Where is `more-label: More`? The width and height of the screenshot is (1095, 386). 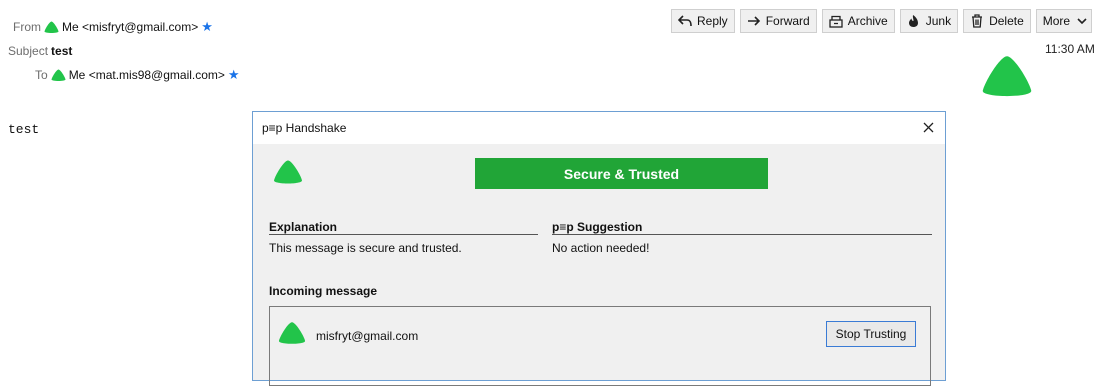 more-label: More is located at coordinates (1056, 21).